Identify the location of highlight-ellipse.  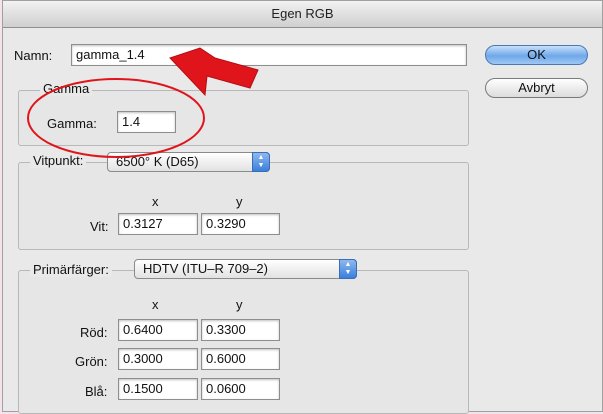
(116, 118).